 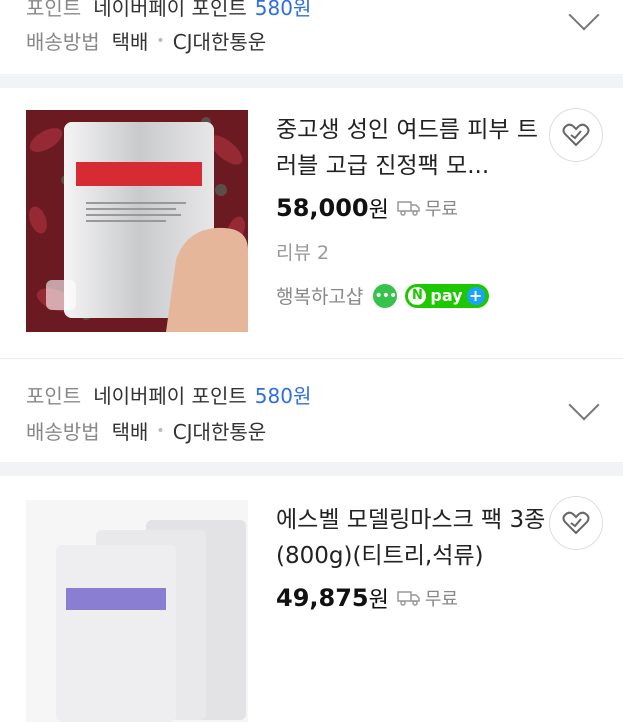 I want to click on talk-icon: •••, so click(x=385, y=295).